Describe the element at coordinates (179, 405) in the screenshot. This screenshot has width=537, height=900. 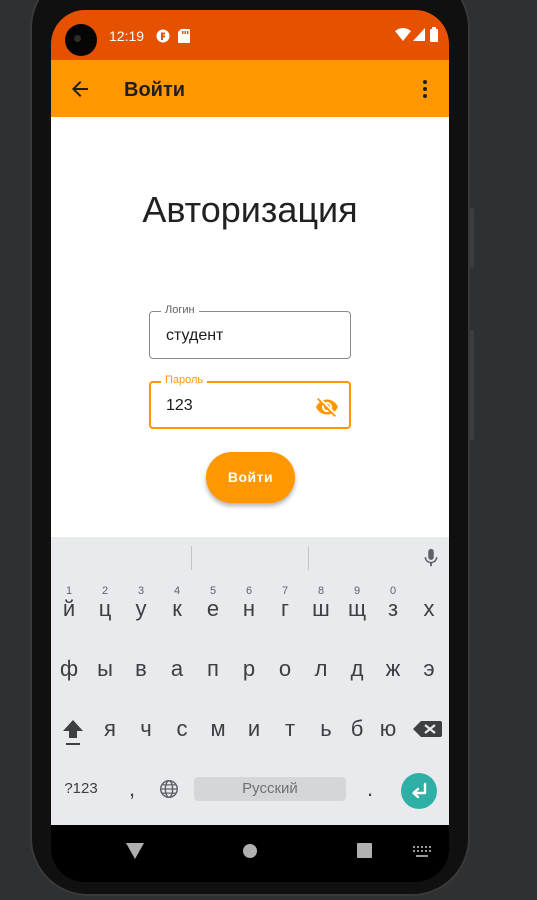
I see `password-field-value: 123` at that location.